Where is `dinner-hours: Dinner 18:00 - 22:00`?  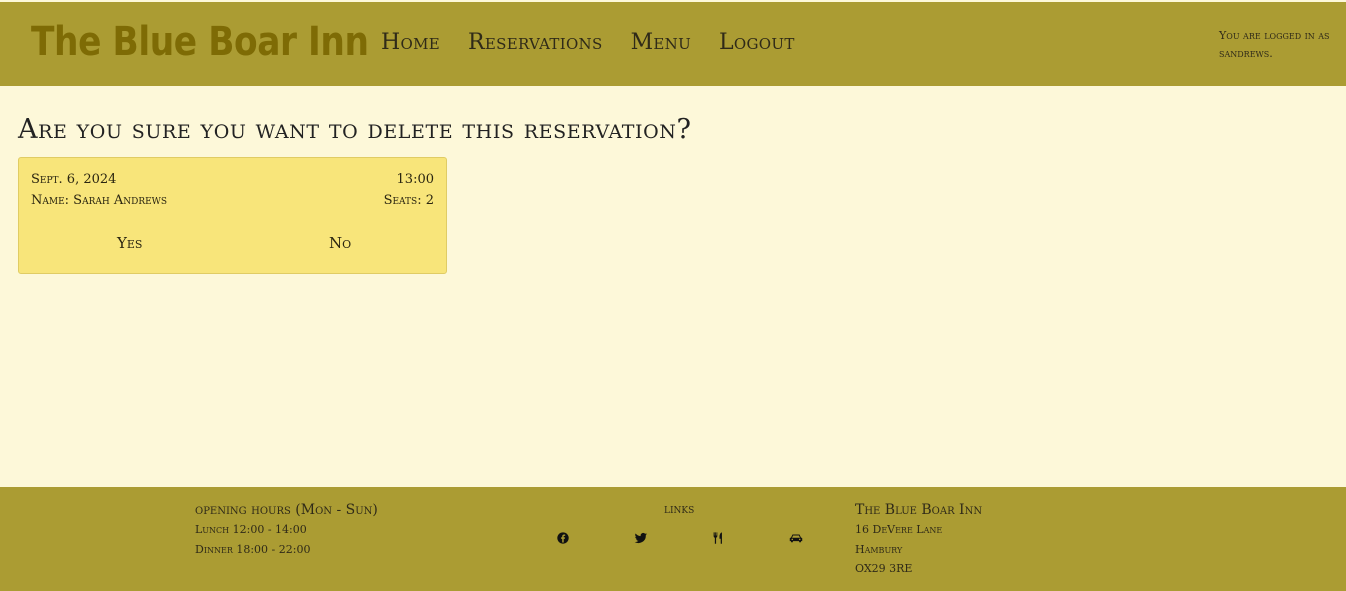
dinner-hours: Dinner 18:00 - 22:00 is located at coordinates (253, 549).